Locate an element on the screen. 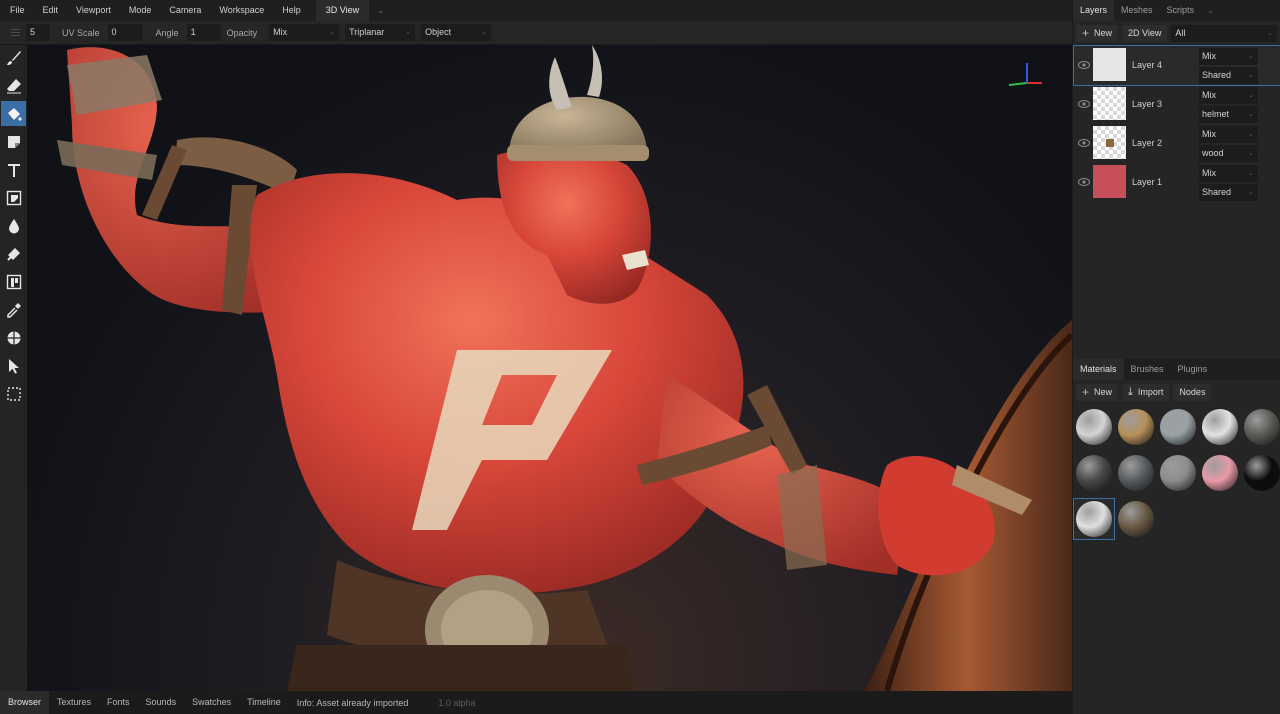  2d-view-button: 2D View is located at coordinates (1145, 33).